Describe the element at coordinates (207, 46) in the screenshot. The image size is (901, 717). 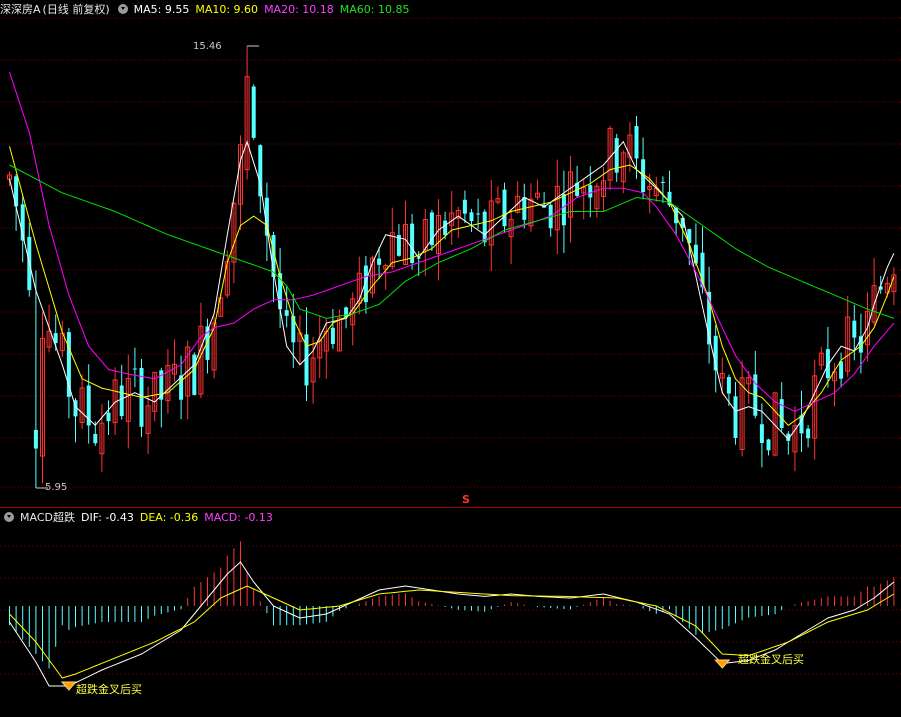
I see `high-price-label: 15.46` at that location.